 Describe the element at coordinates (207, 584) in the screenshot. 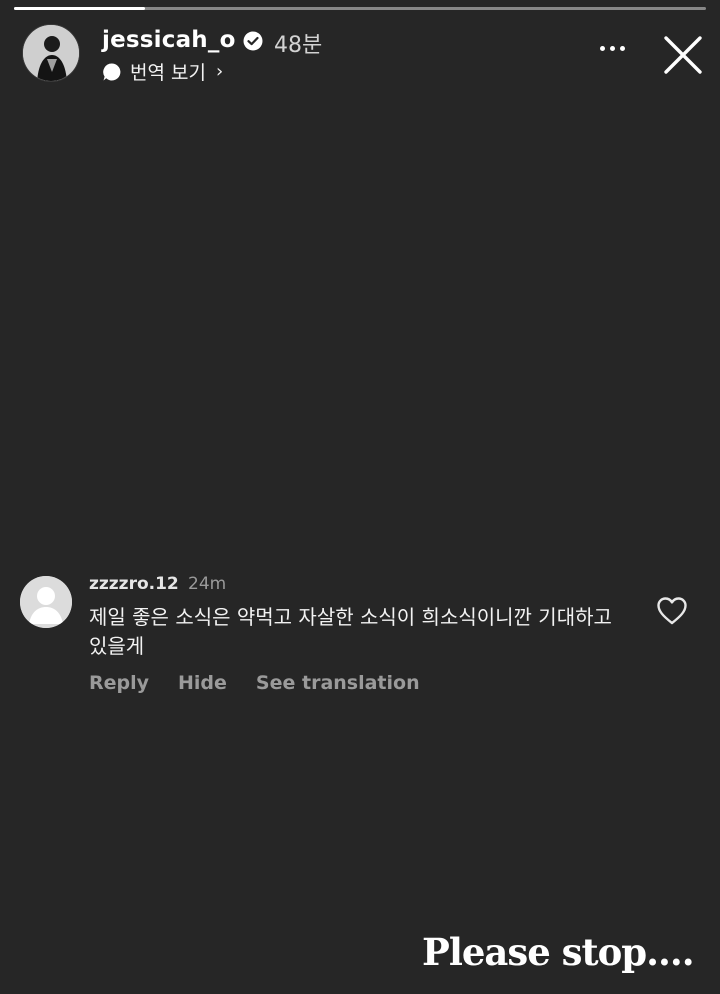

I see `comment-time: 24m` at that location.